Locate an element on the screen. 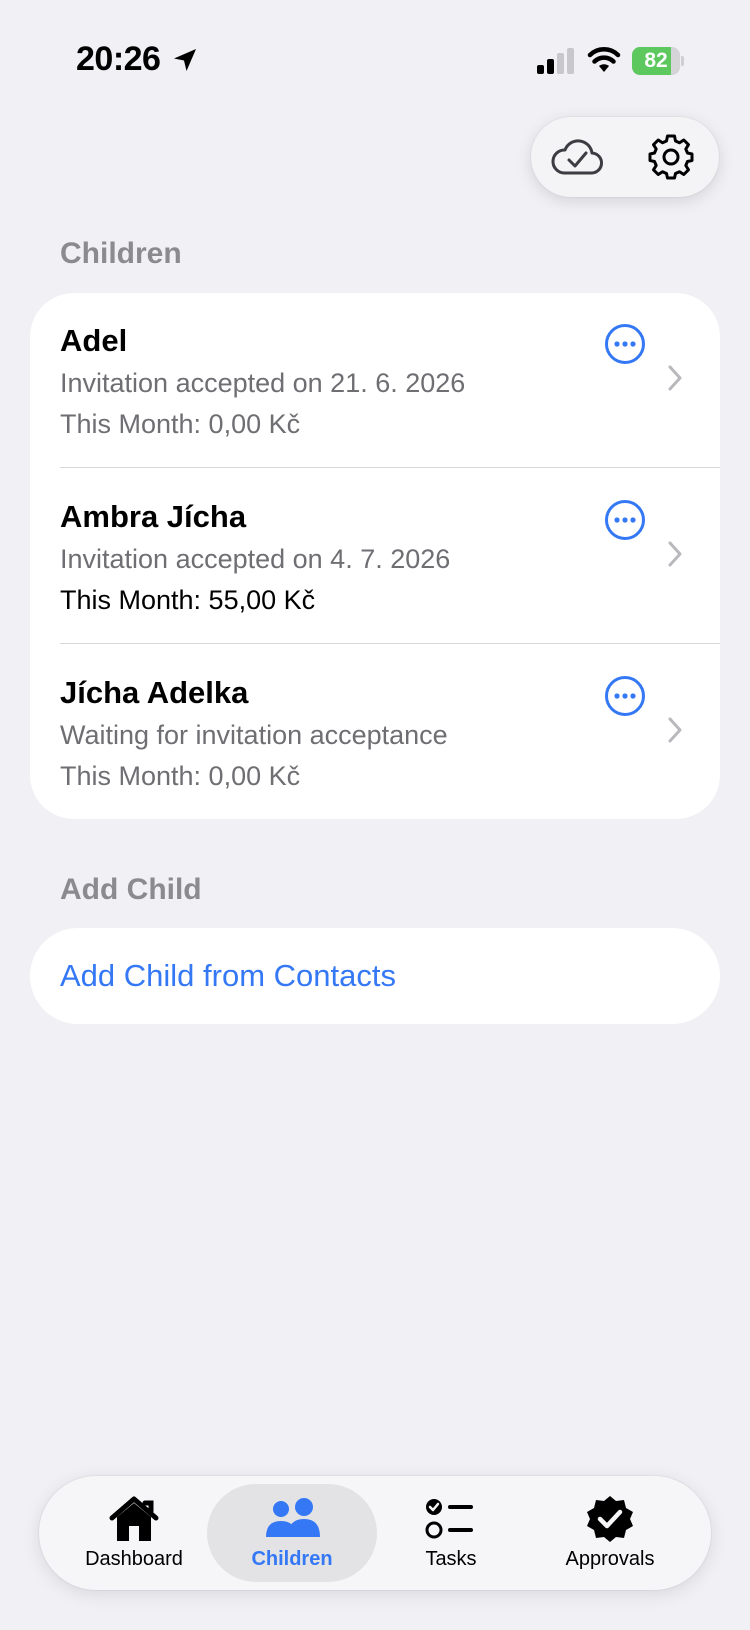 This screenshot has width=750, height=1630. checkmark-seal-icon is located at coordinates (610, 1519).